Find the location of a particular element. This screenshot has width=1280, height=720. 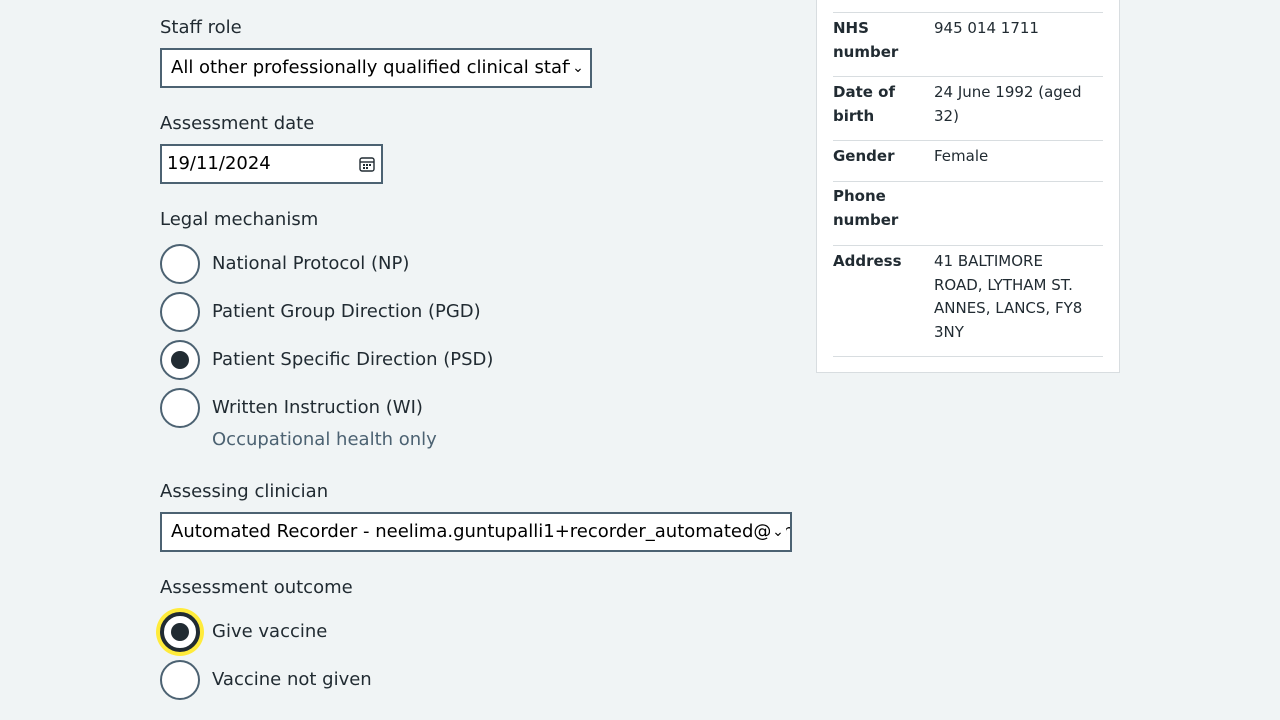

calendar-icon is located at coordinates (367, 164).